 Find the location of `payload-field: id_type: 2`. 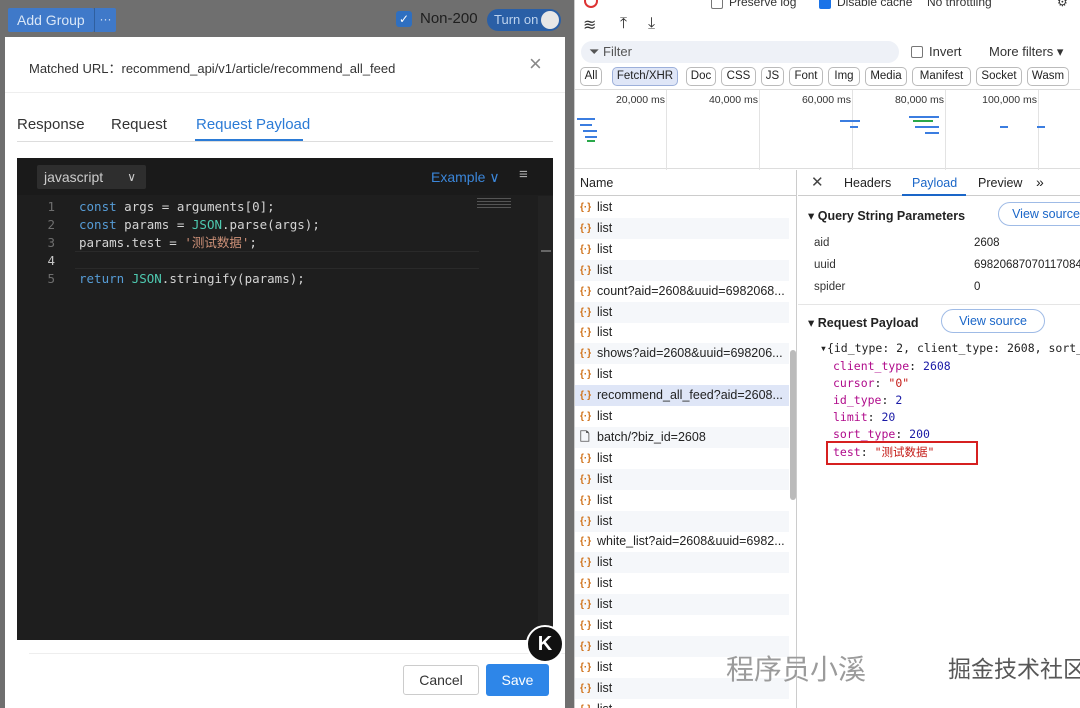

payload-field: id_type: 2 is located at coordinates (867, 400).